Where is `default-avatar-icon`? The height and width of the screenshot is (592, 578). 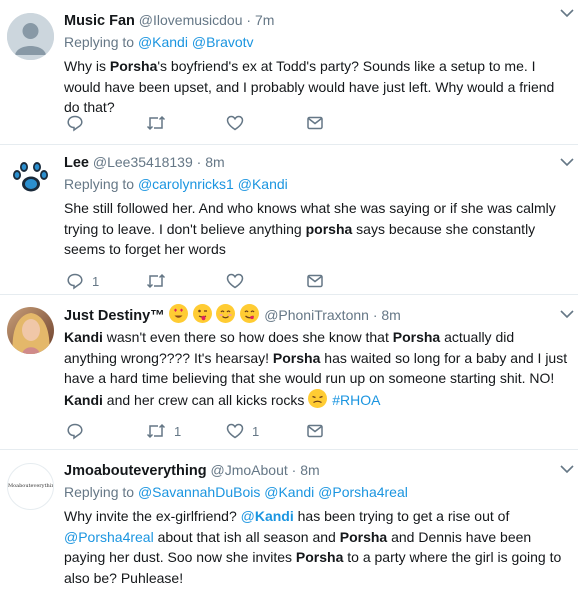 default-avatar-icon is located at coordinates (30, 36).